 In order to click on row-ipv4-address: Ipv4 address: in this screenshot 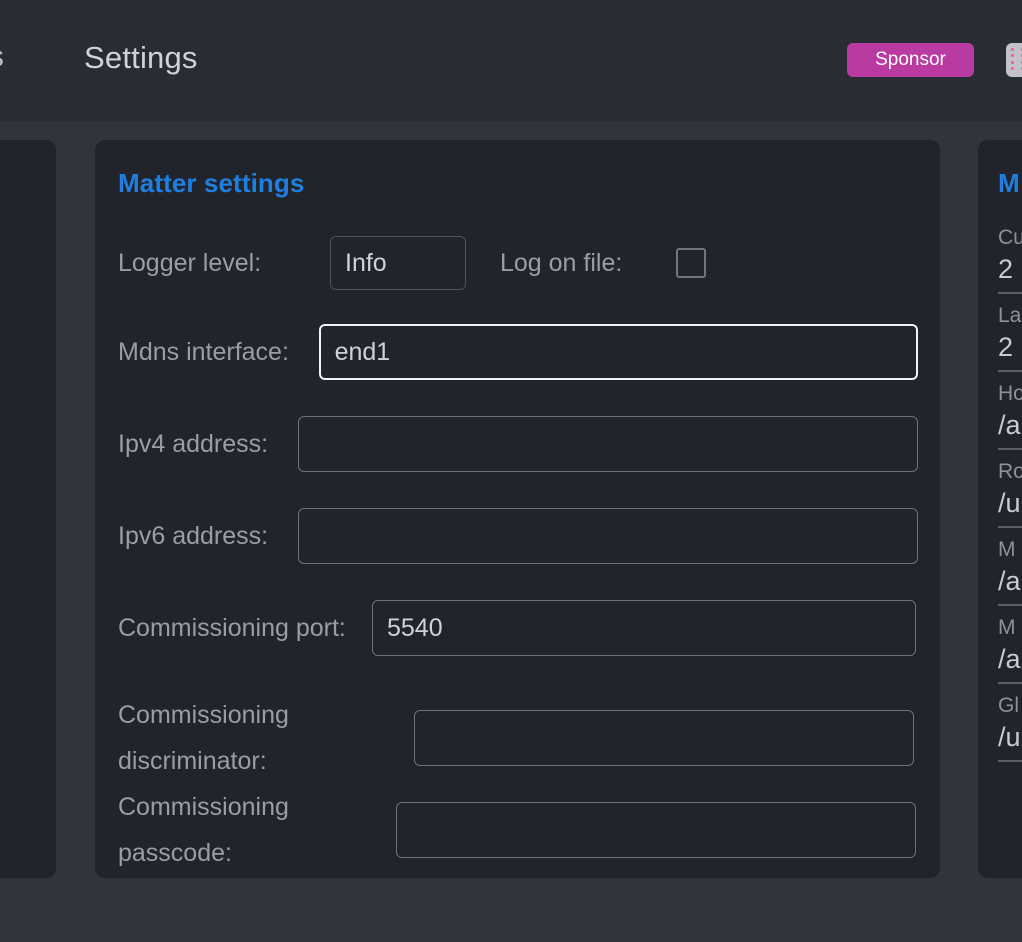, I will do `click(518, 444)`.